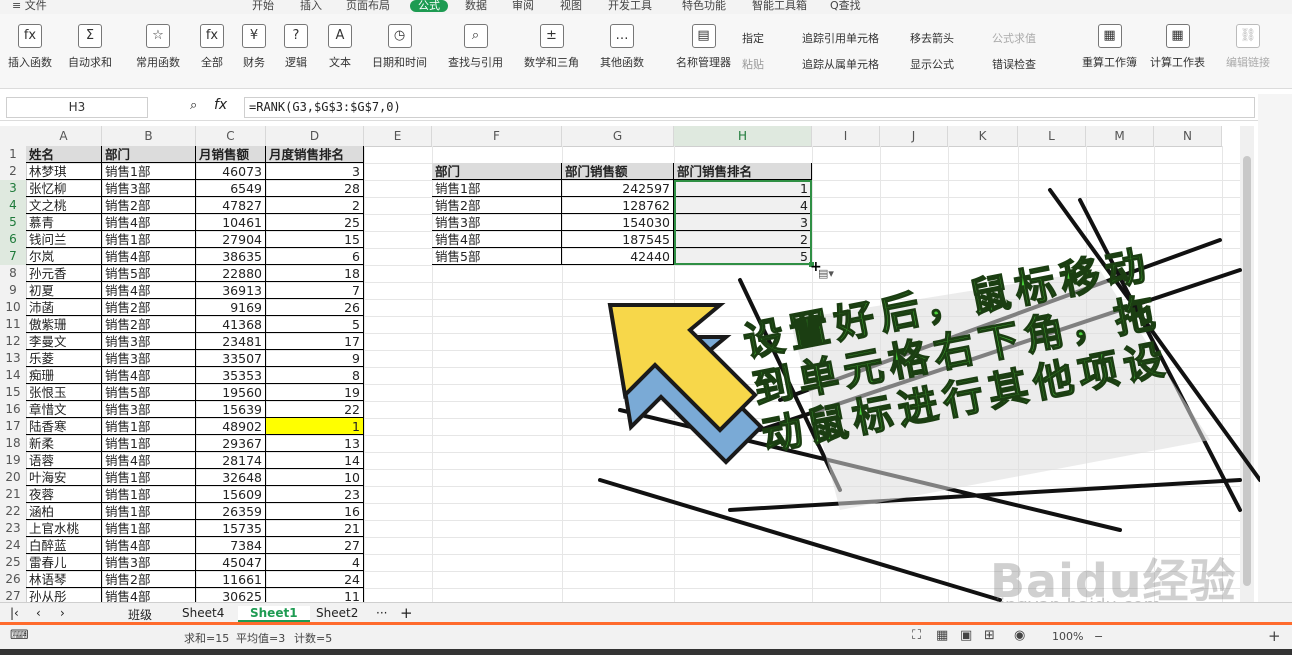 Image resolution: width=1292 pixels, height=655 pixels. Describe the element at coordinates (30, 47) in the screenshot. I see `insert-function-button: fx 插入函数` at that location.